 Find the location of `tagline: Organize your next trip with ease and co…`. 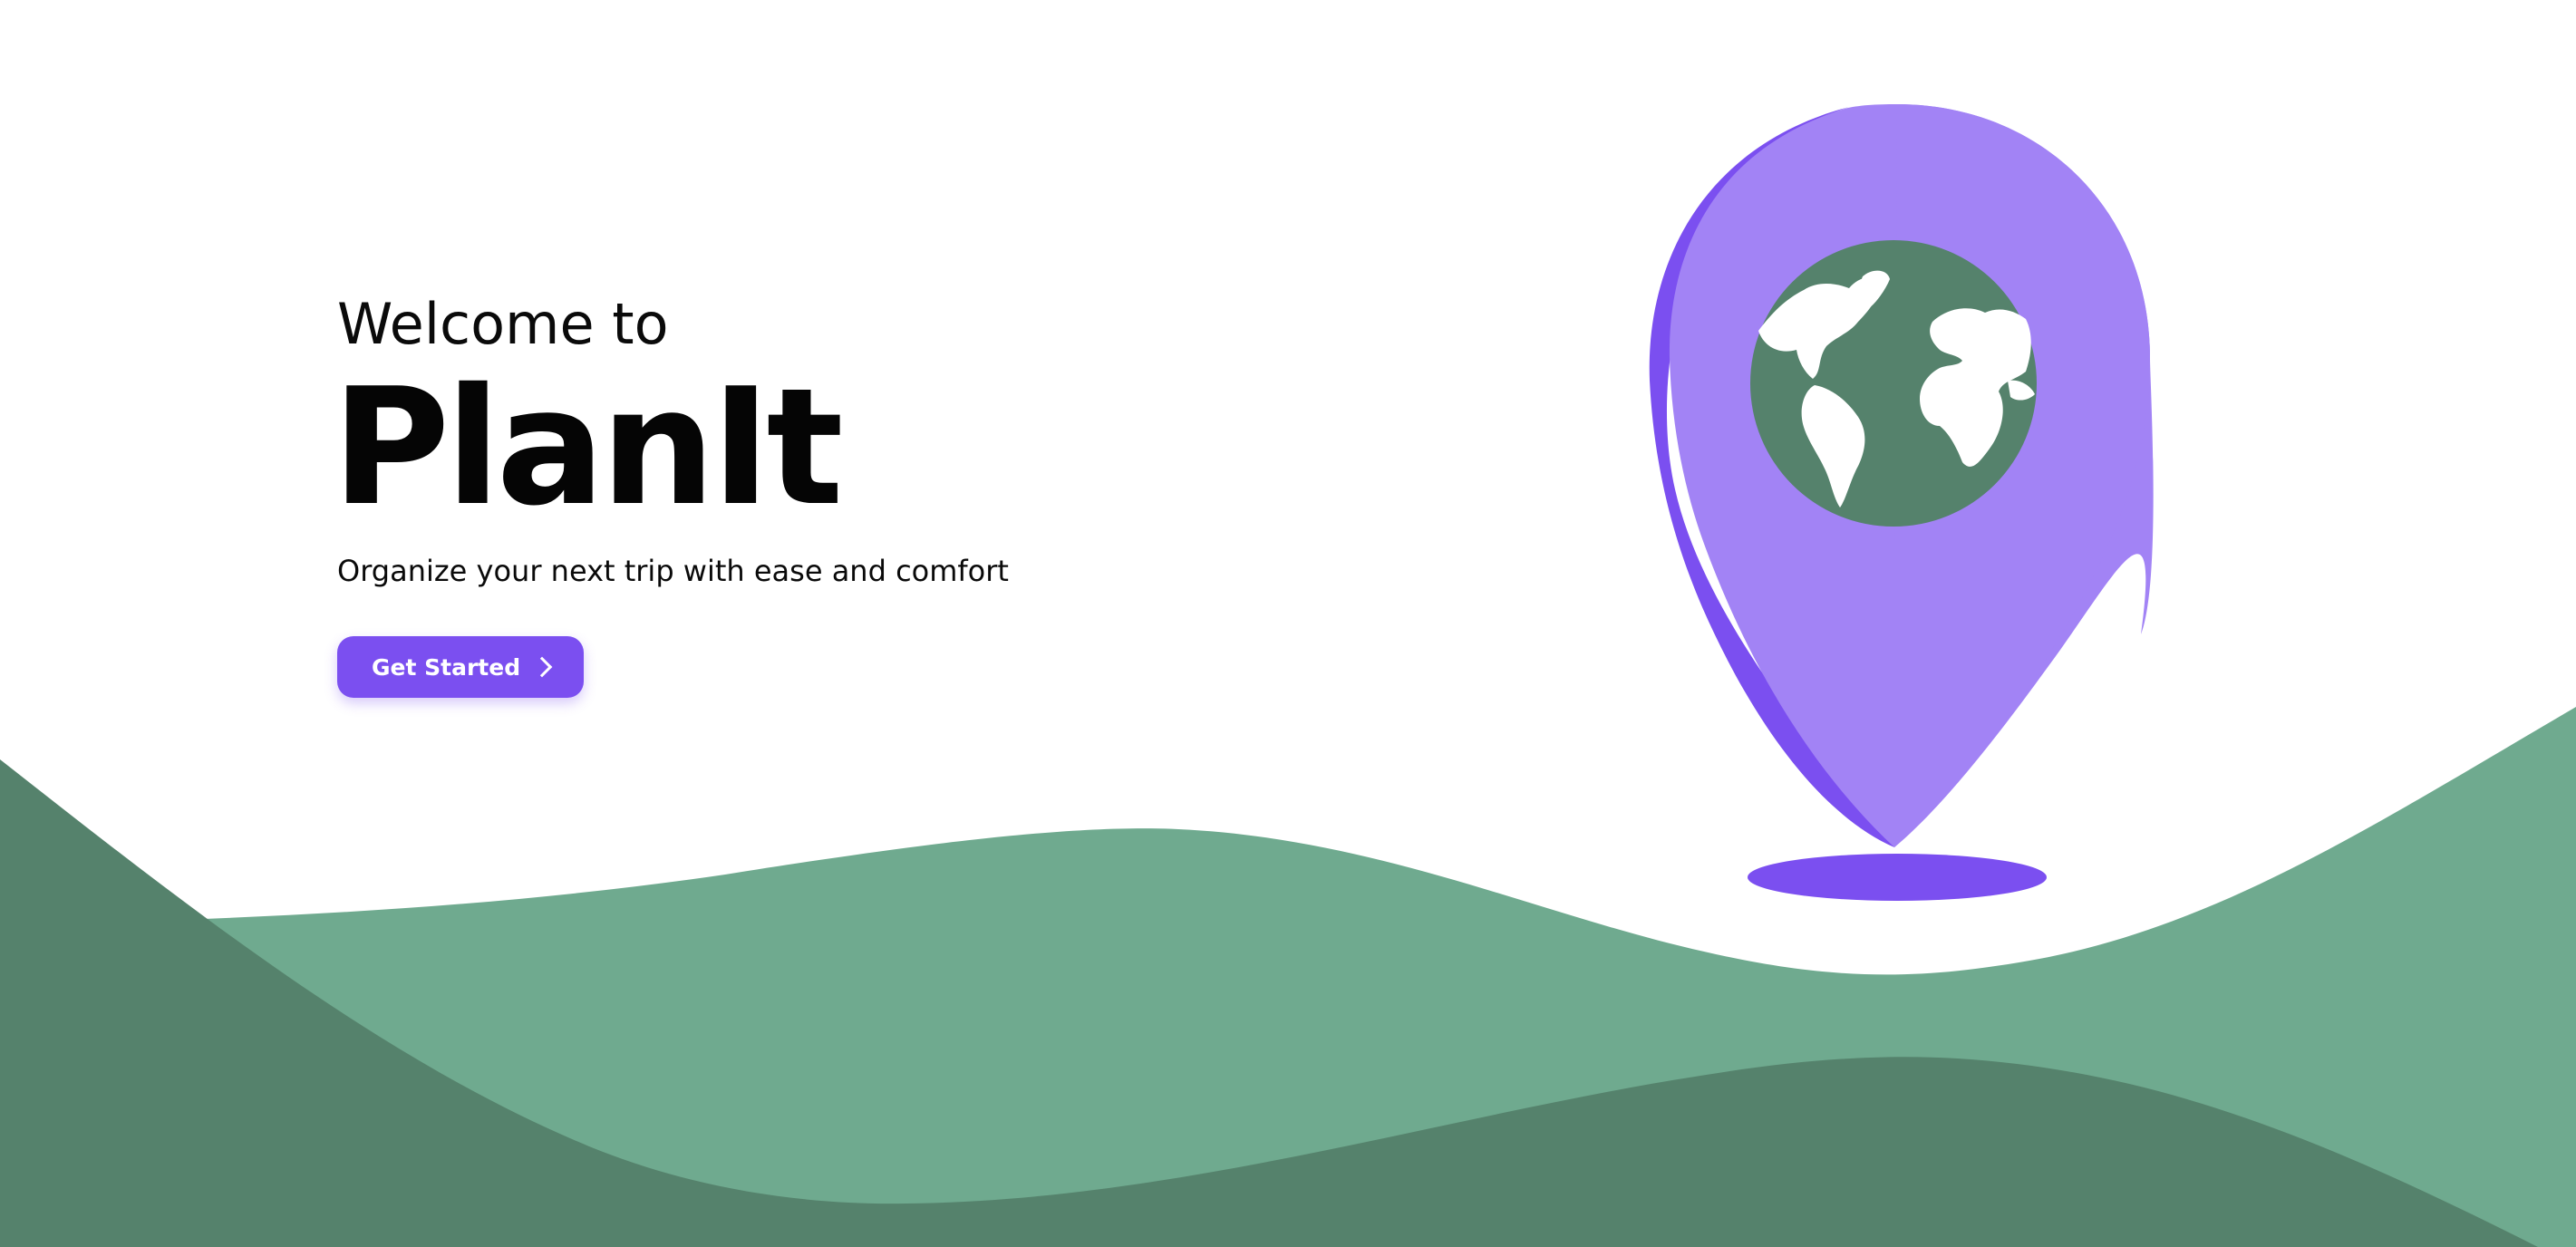

tagline: Organize your next trip with ease and co… is located at coordinates (673, 571).